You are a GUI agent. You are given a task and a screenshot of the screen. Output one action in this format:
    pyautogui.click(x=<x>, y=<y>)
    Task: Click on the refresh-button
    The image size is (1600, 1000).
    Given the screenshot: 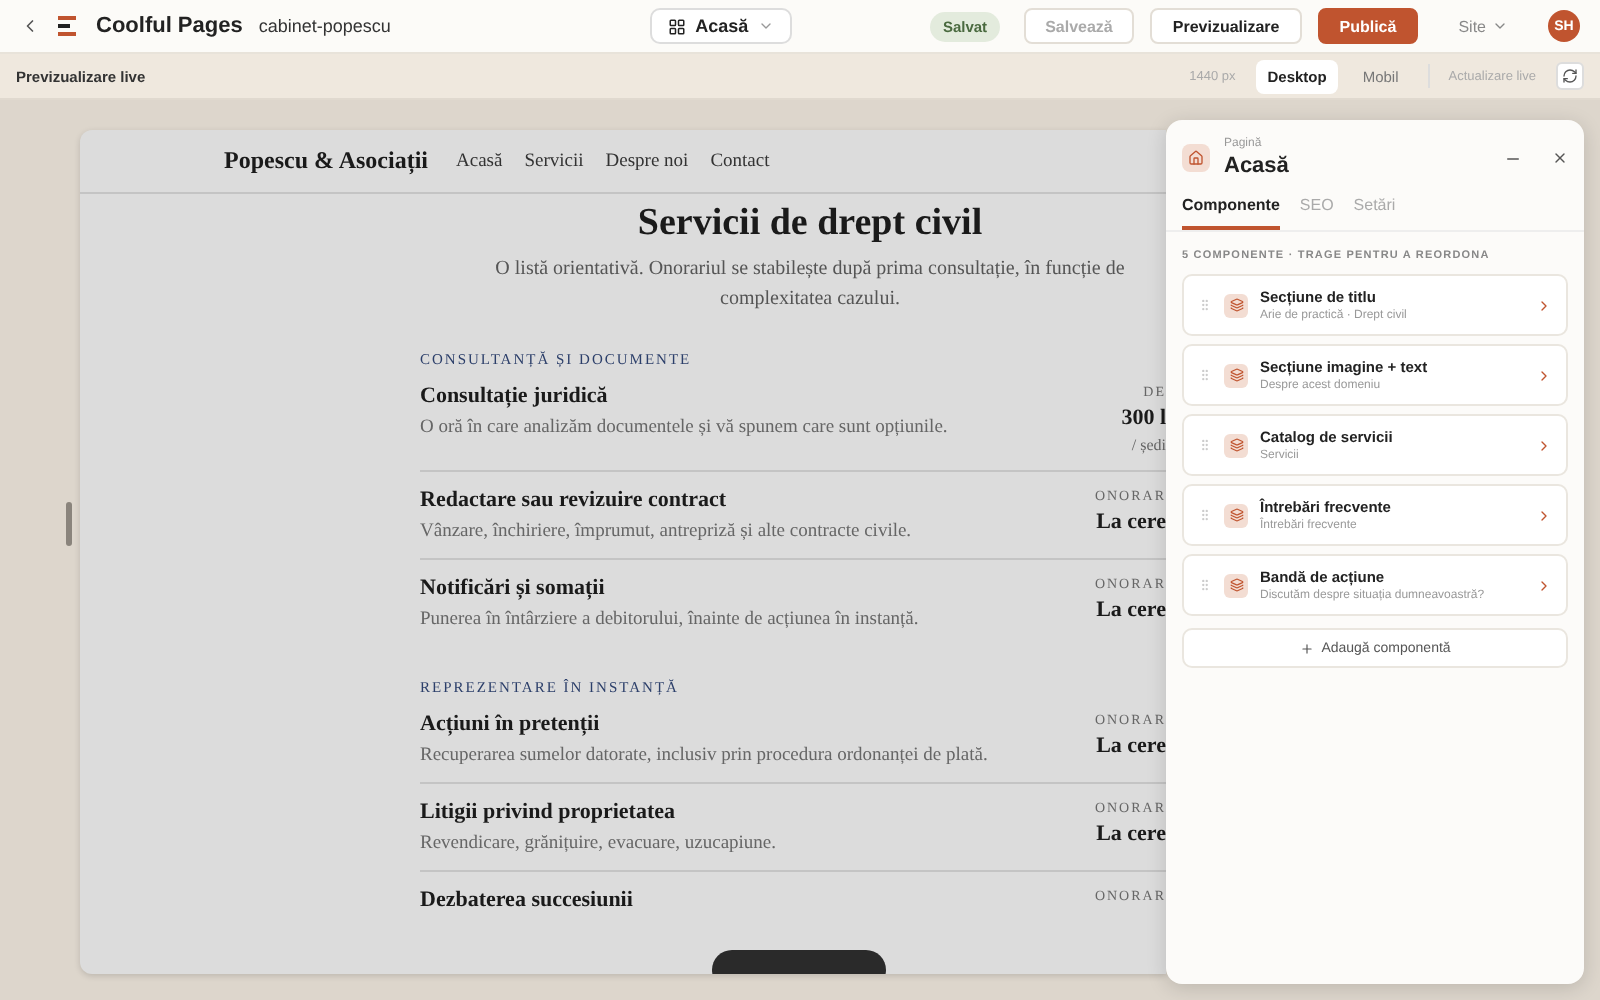 What is the action you would take?
    pyautogui.click(x=1570, y=76)
    